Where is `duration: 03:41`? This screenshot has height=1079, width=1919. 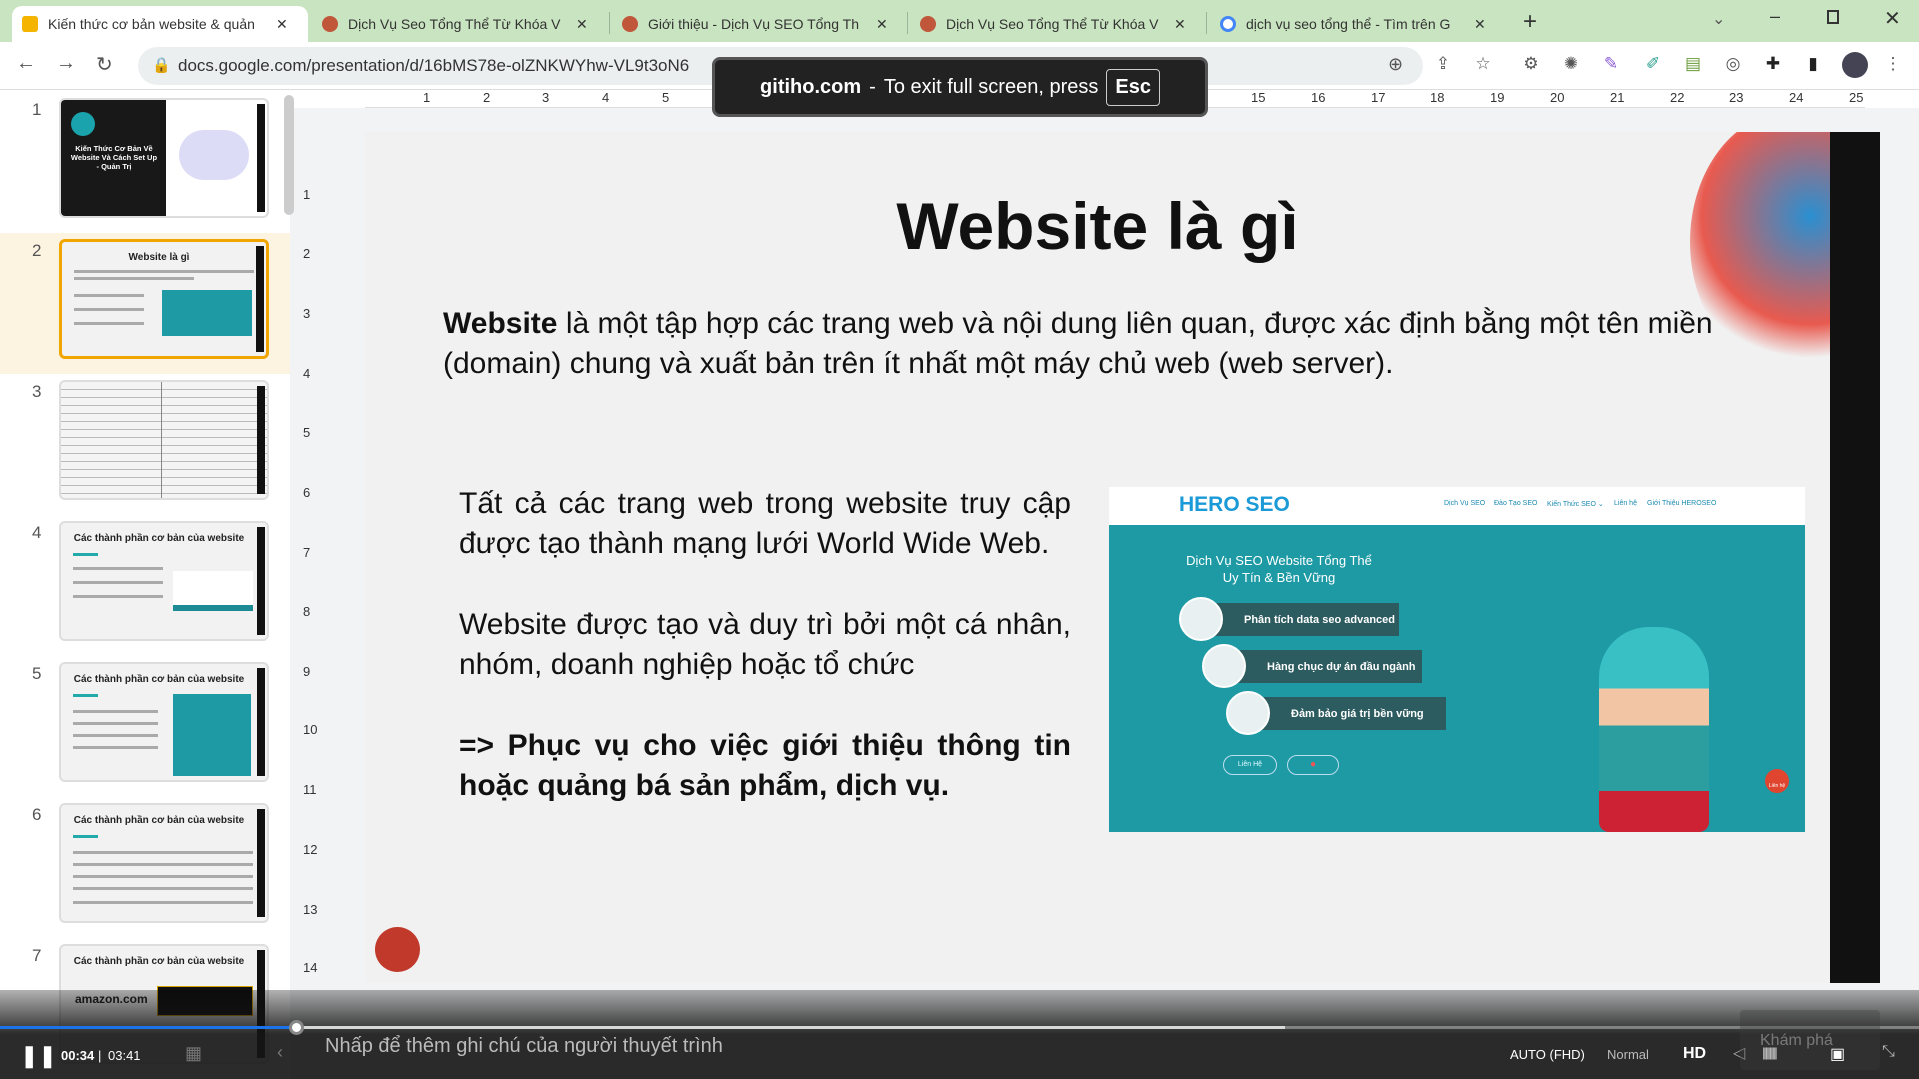
duration: 03:41 is located at coordinates (124, 1055).